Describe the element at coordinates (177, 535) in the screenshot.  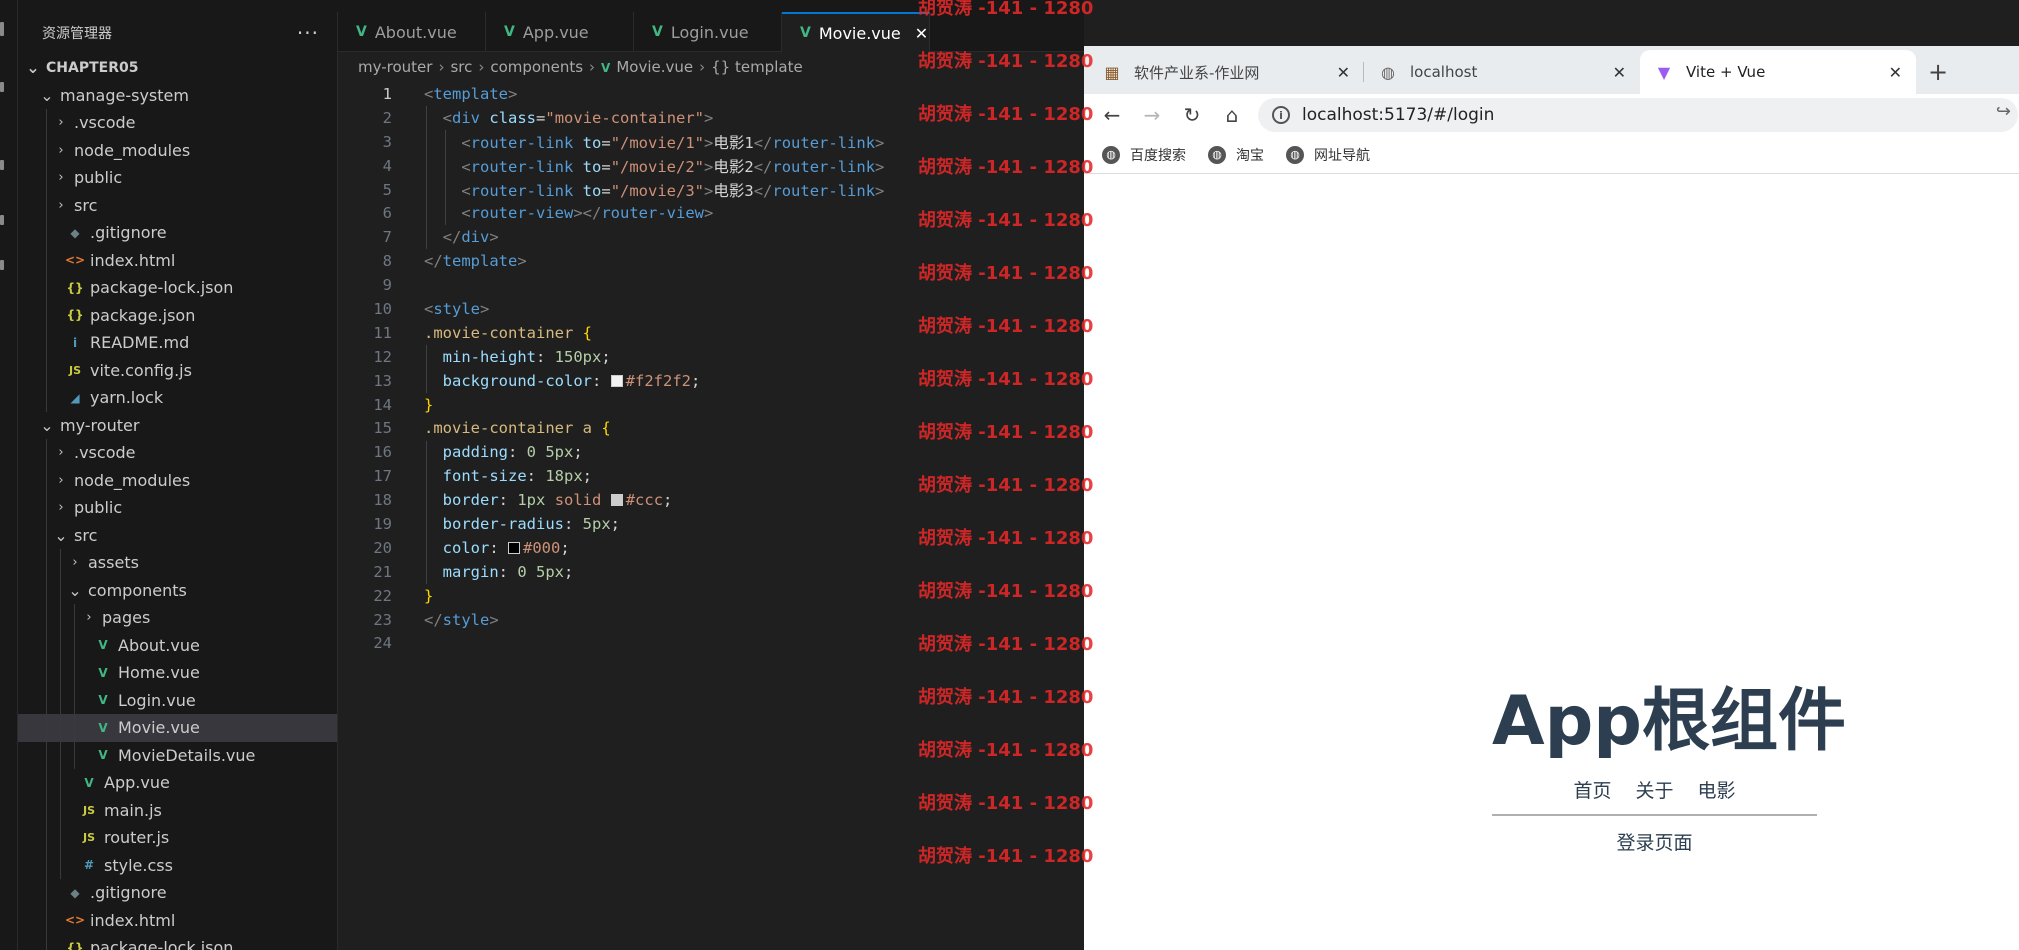
I see `tree-item: ⌄ src` at that location.